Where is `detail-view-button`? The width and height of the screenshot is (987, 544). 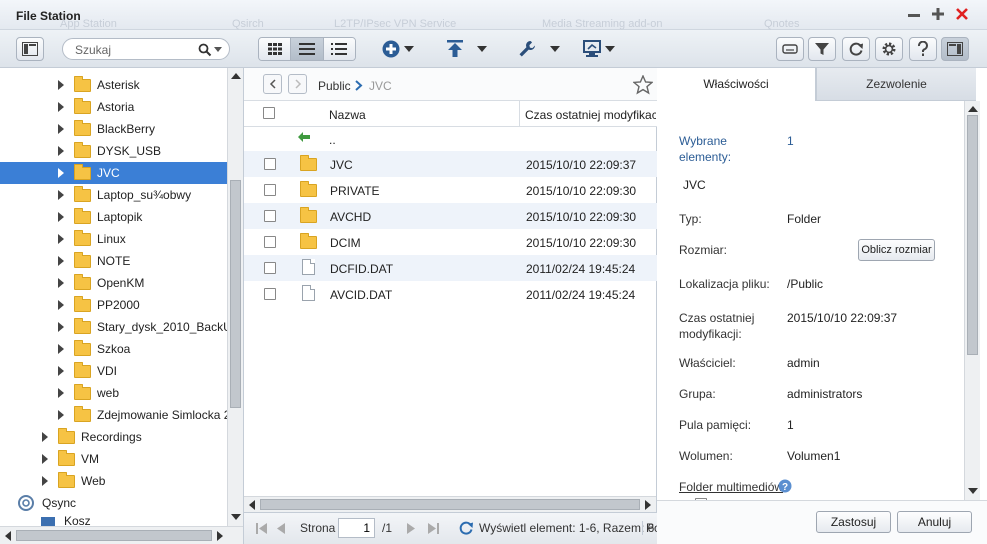
detail-view-button is located at coordinates (339, 49).